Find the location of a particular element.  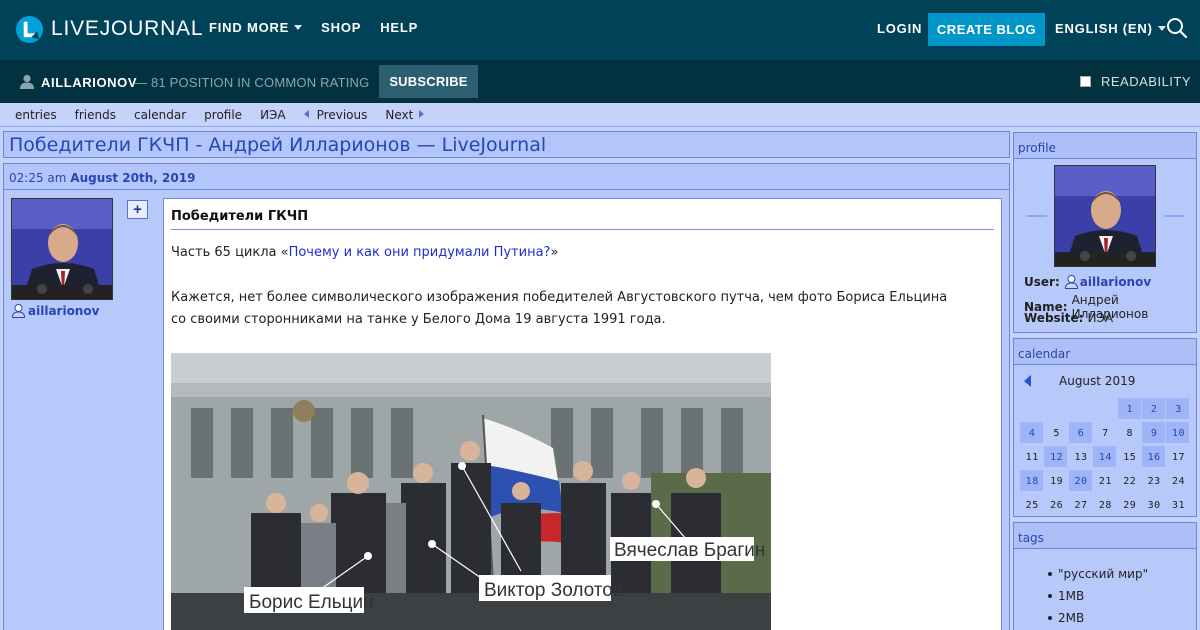

nav-help: HELP is located at coordinates (399, 27).